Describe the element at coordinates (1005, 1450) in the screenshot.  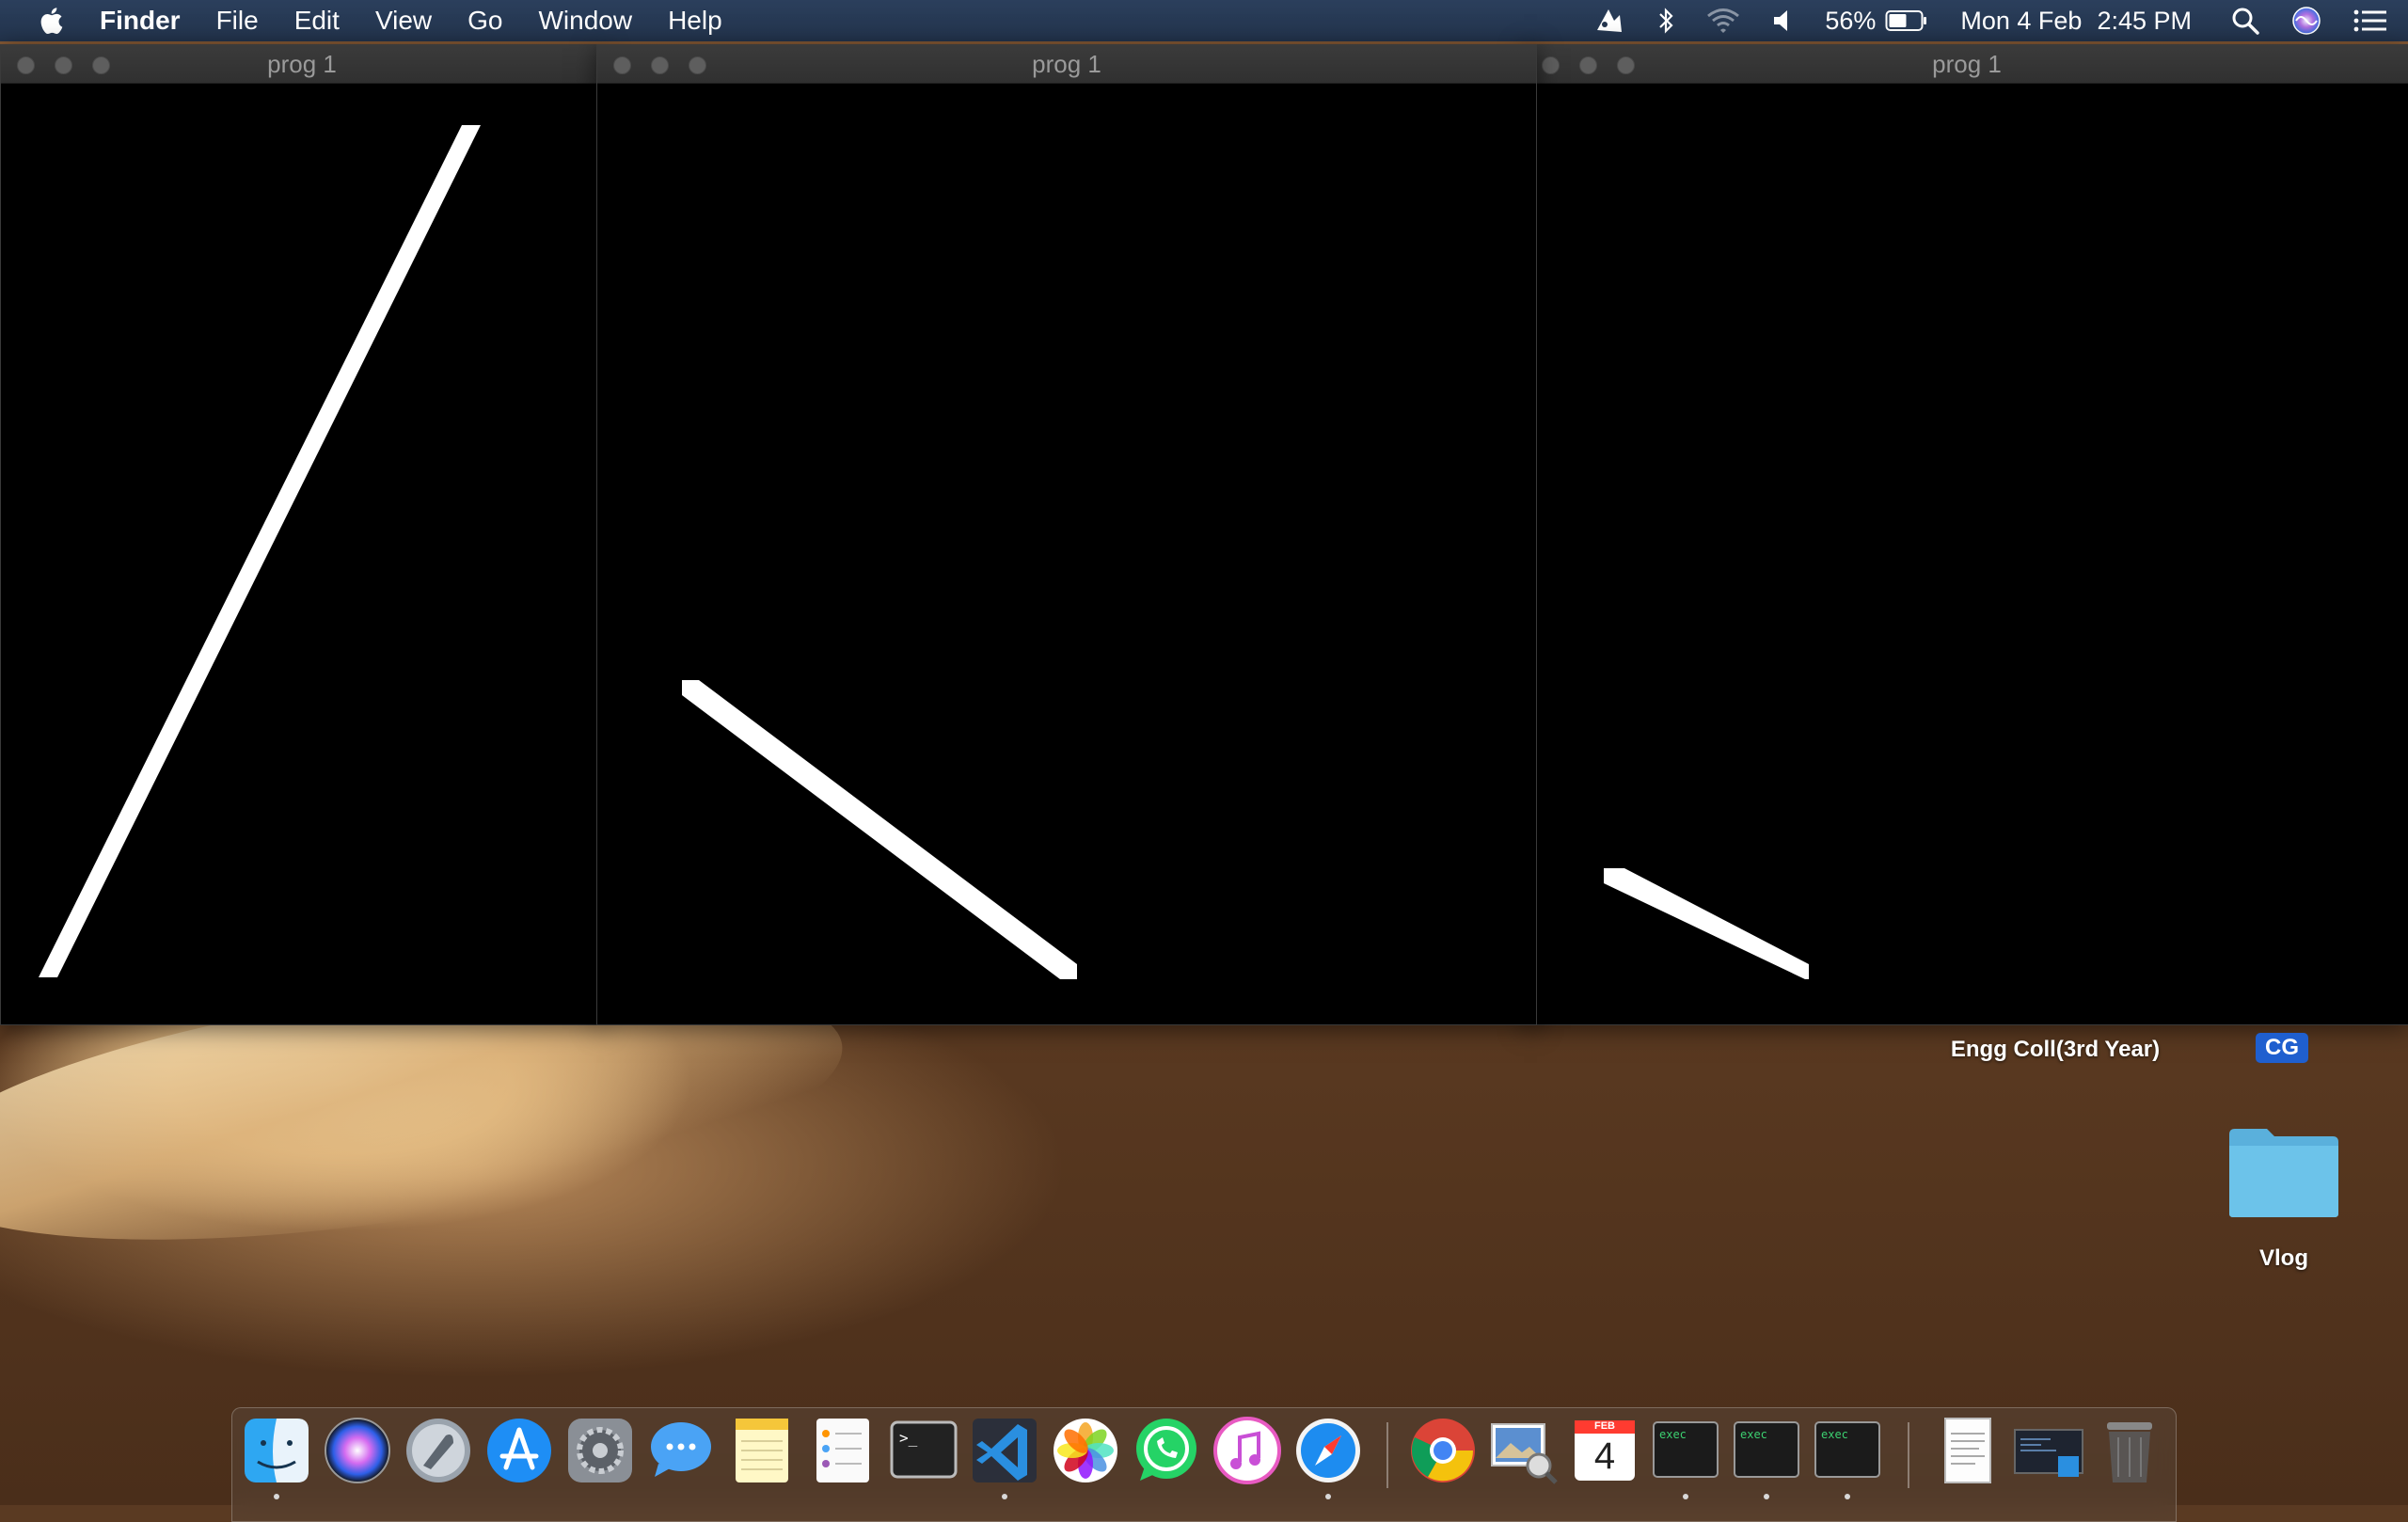
I see `vscode-icon` at that location.